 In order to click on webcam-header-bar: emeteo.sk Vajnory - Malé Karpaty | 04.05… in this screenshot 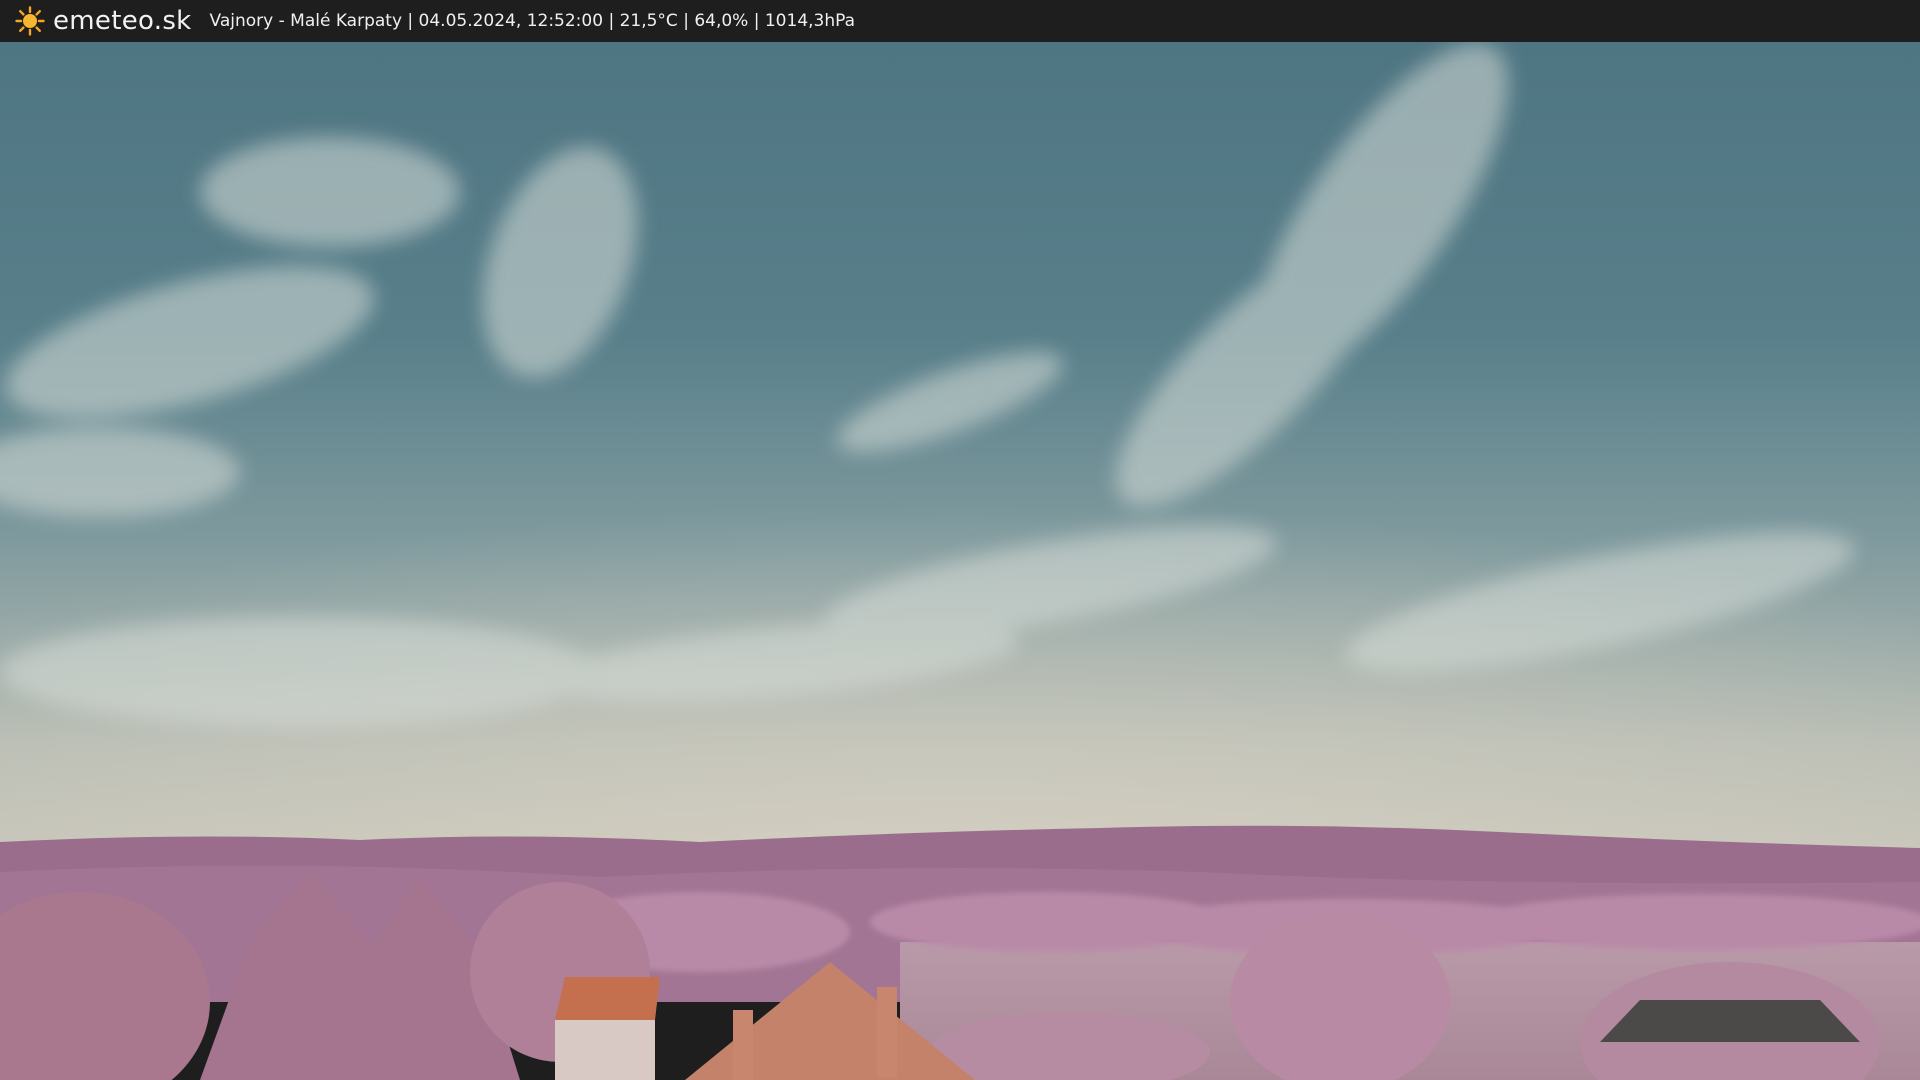, I will do `click(960, 21)`.